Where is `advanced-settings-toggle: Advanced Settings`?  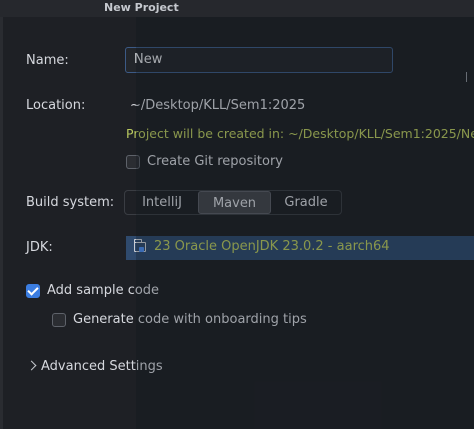
advanced-settings-toggle: Advanced Settings is located at coordinates (102, 366).